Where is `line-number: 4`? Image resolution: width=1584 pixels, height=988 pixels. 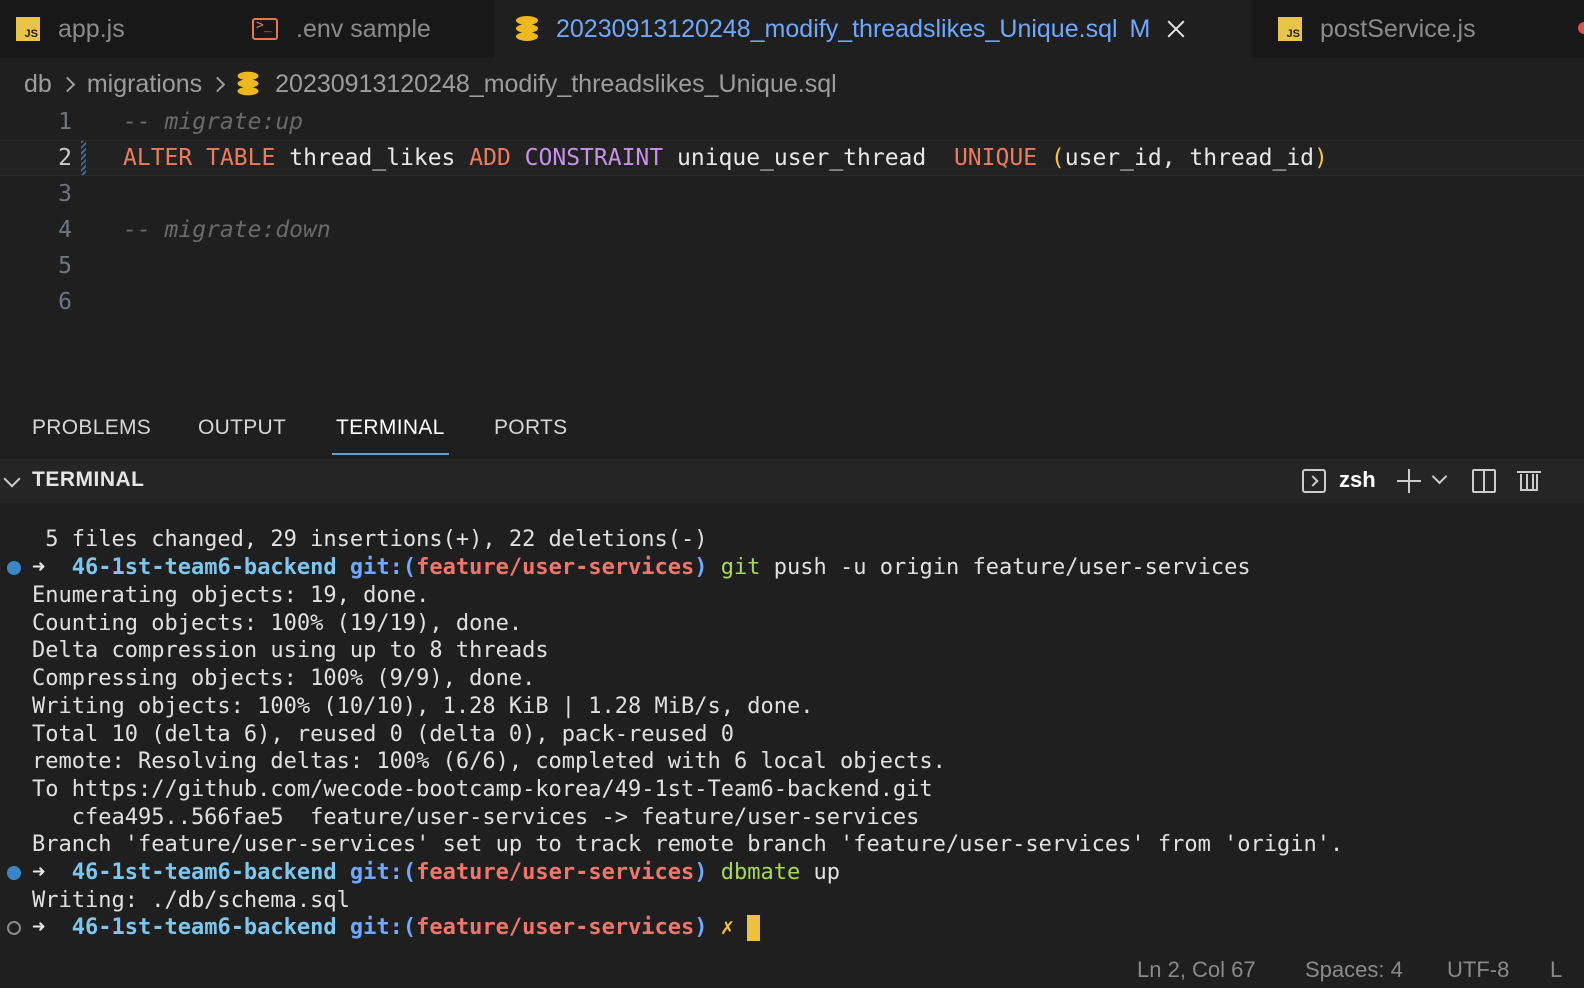 line-number: 4 is located at coordinates (65, 230).